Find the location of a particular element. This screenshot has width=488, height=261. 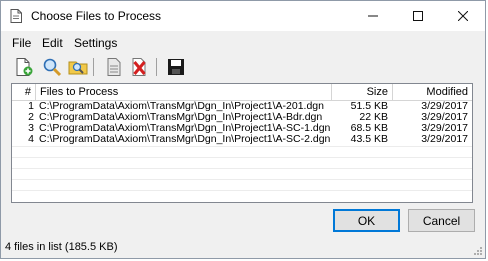

close-button is located at coordinates (462, 16).